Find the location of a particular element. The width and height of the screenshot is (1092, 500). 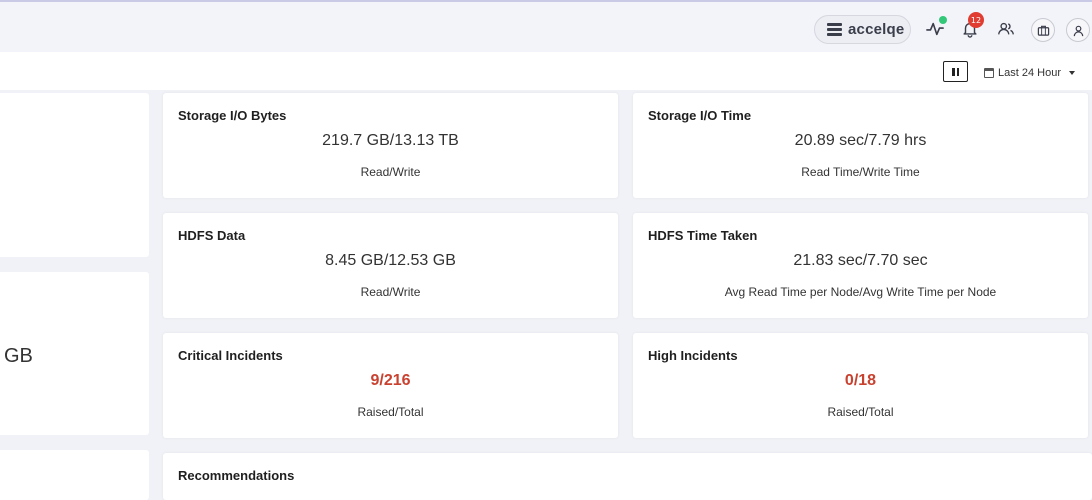

workspace-button is located at coordinates (1043, 30).